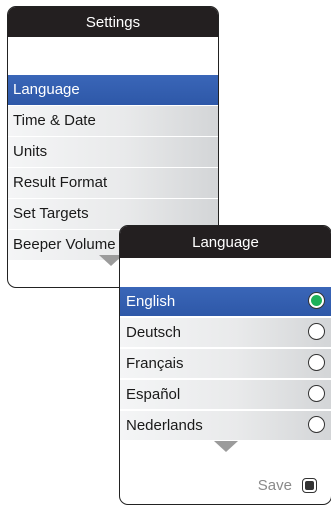  I want to click on language-option-francais: Français, so click(225, 364).